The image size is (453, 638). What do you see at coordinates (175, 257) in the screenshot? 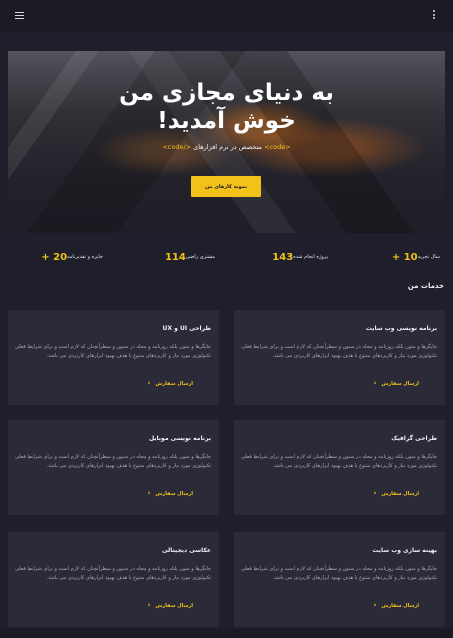
I see `stat-number: 114` at bounding box center [175, 257].